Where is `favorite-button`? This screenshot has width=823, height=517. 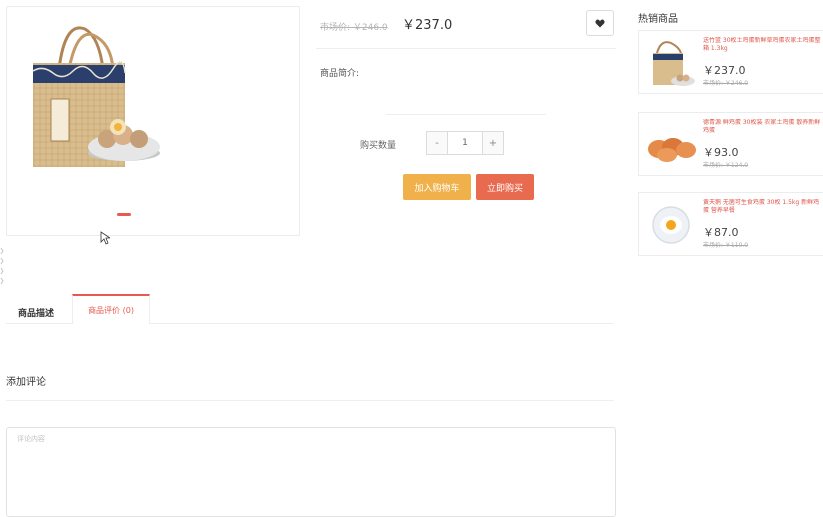 favorite-button is located at coordinates (600, 23).